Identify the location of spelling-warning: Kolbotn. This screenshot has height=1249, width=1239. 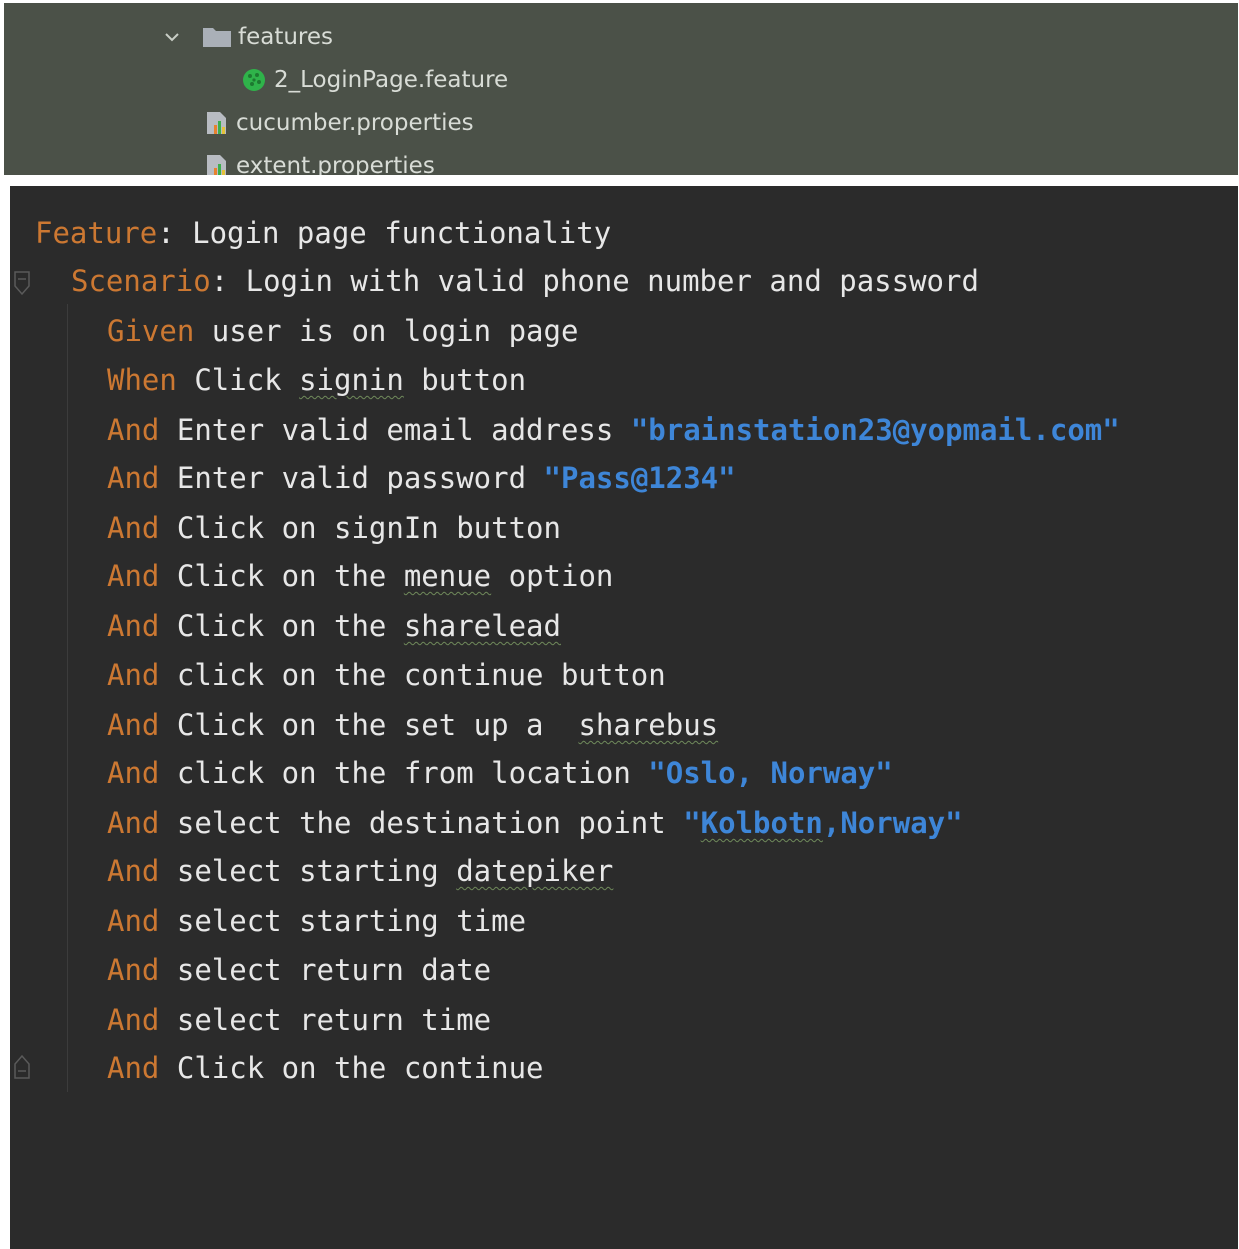
(762, 823).